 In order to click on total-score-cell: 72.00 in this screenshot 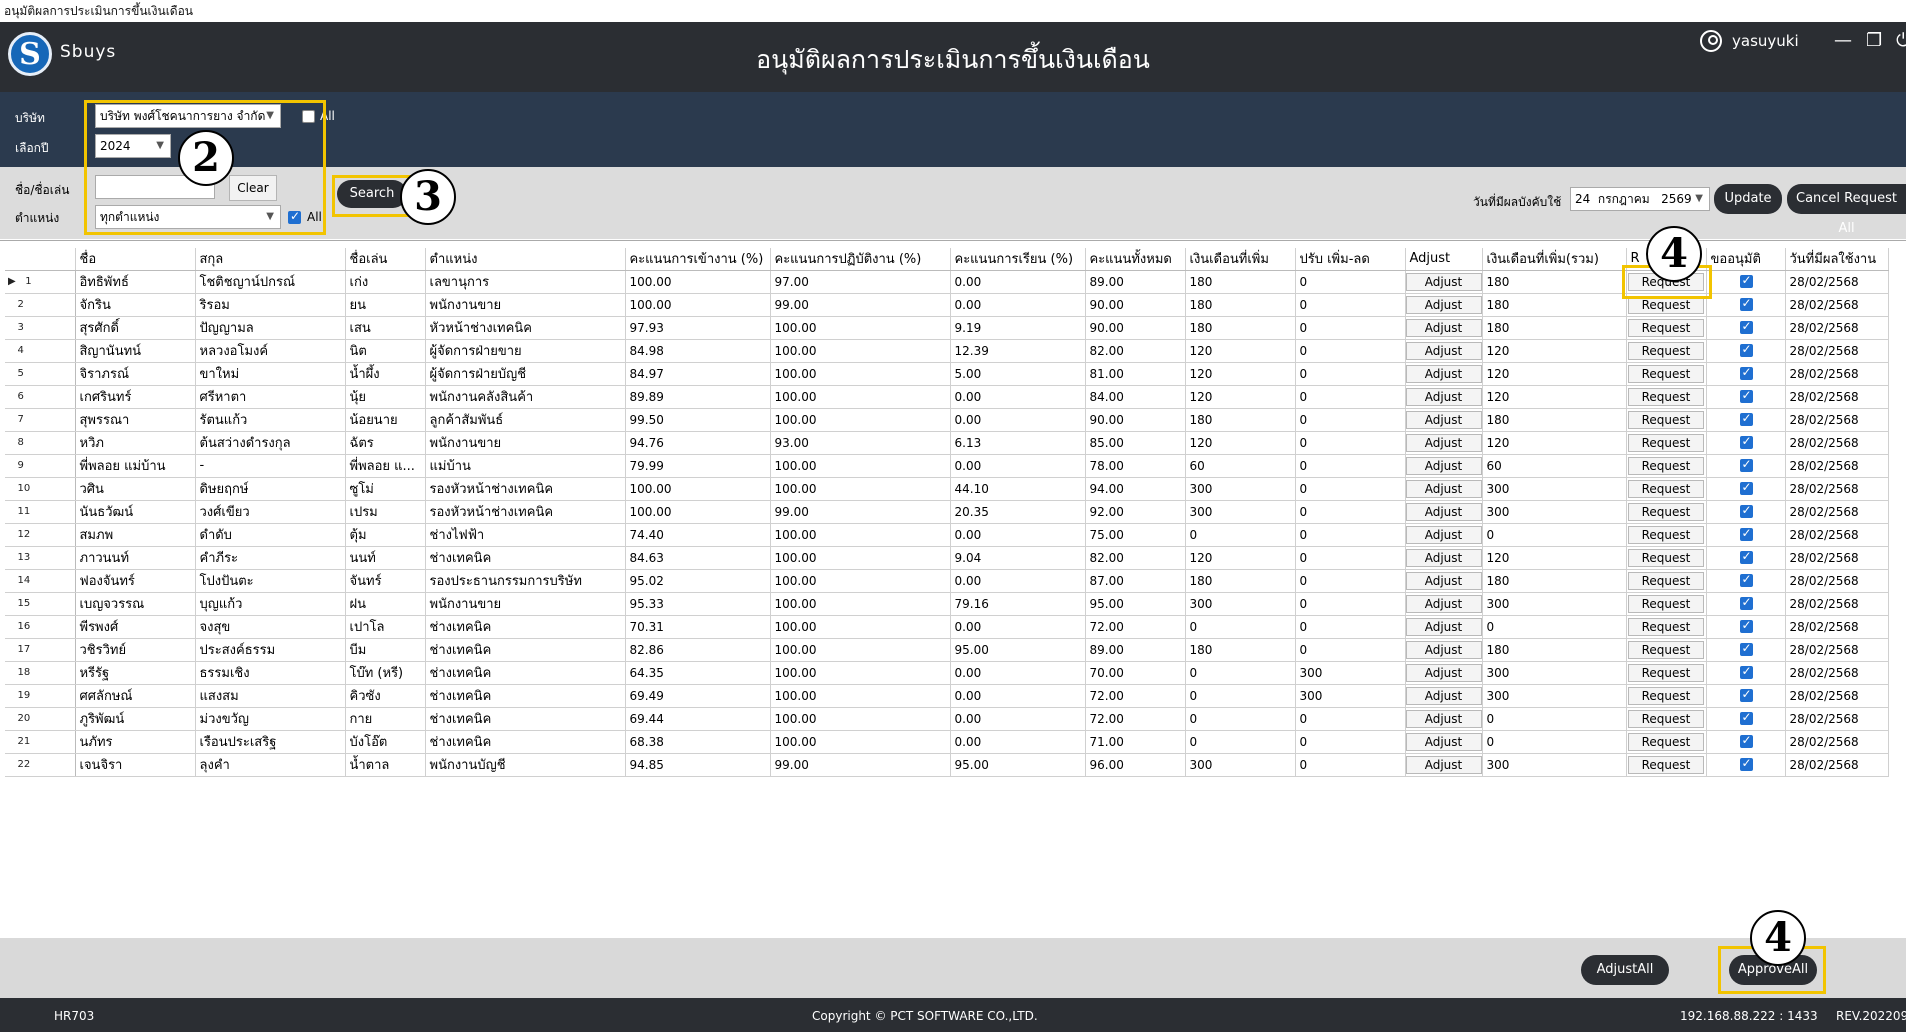, I will do `click(1135, 696)`.